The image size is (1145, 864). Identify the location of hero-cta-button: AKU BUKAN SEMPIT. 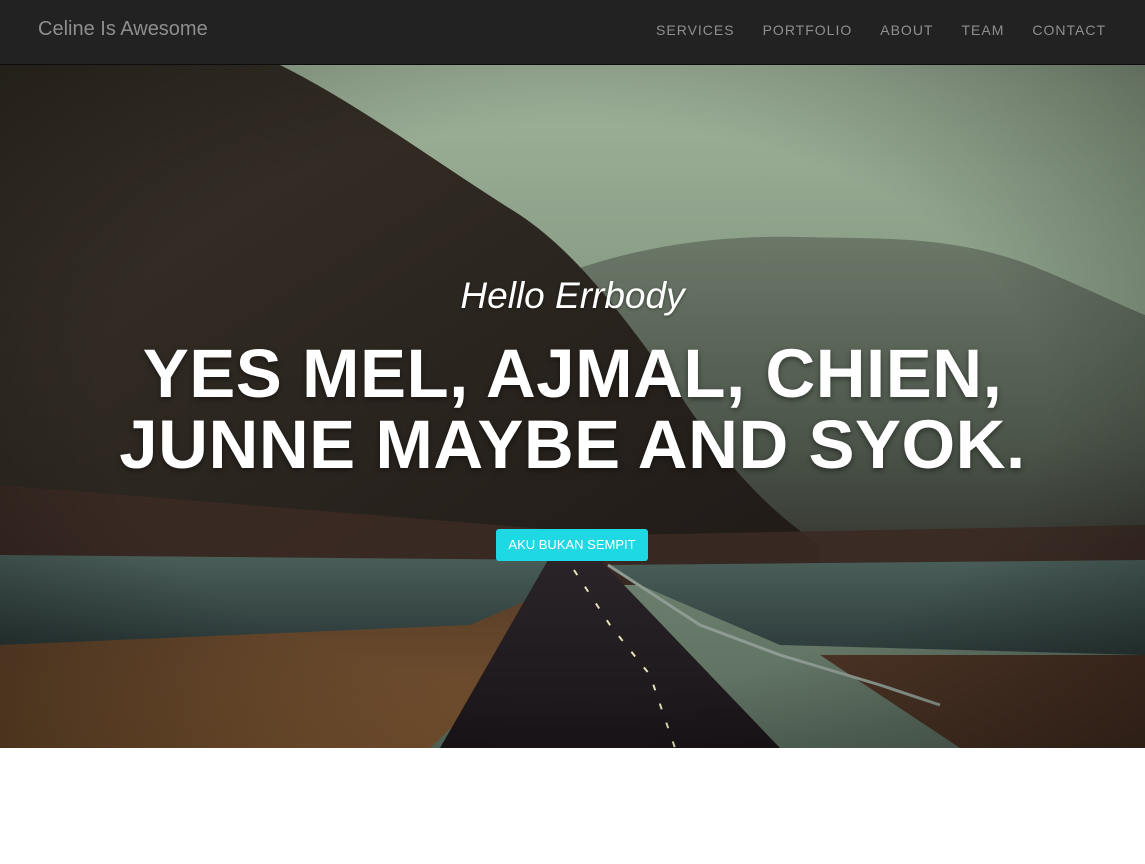
(572, 545).